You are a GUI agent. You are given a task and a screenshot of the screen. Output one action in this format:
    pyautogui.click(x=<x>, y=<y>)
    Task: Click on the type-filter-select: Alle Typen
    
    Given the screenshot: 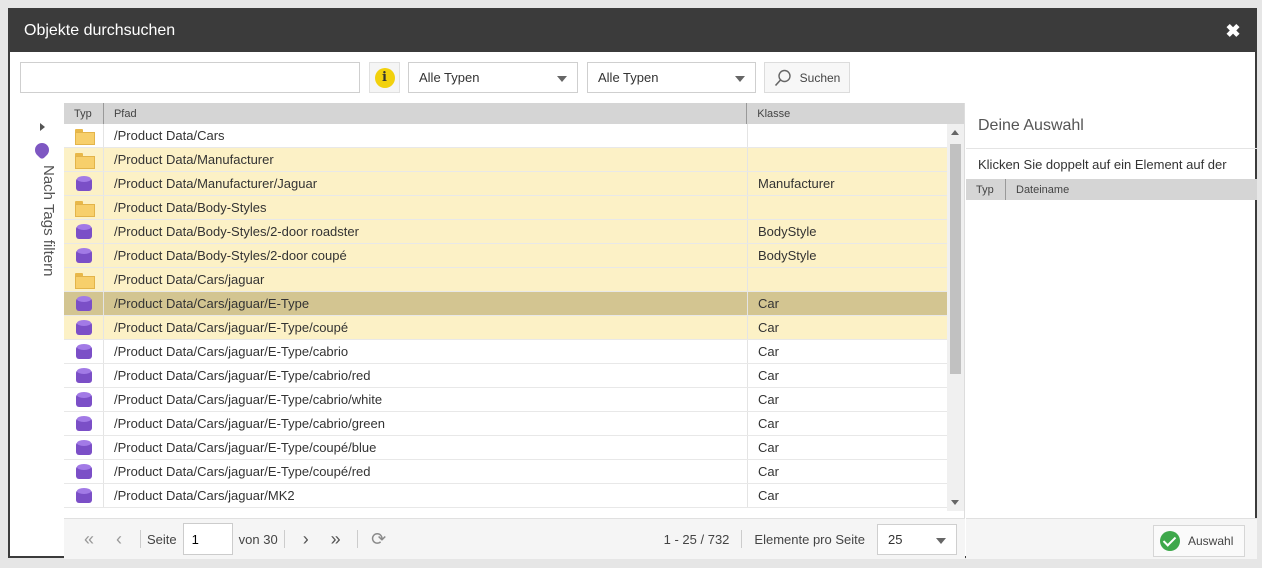 What is the action you would take?
    pyautogui.click(x=493, y=77)
    